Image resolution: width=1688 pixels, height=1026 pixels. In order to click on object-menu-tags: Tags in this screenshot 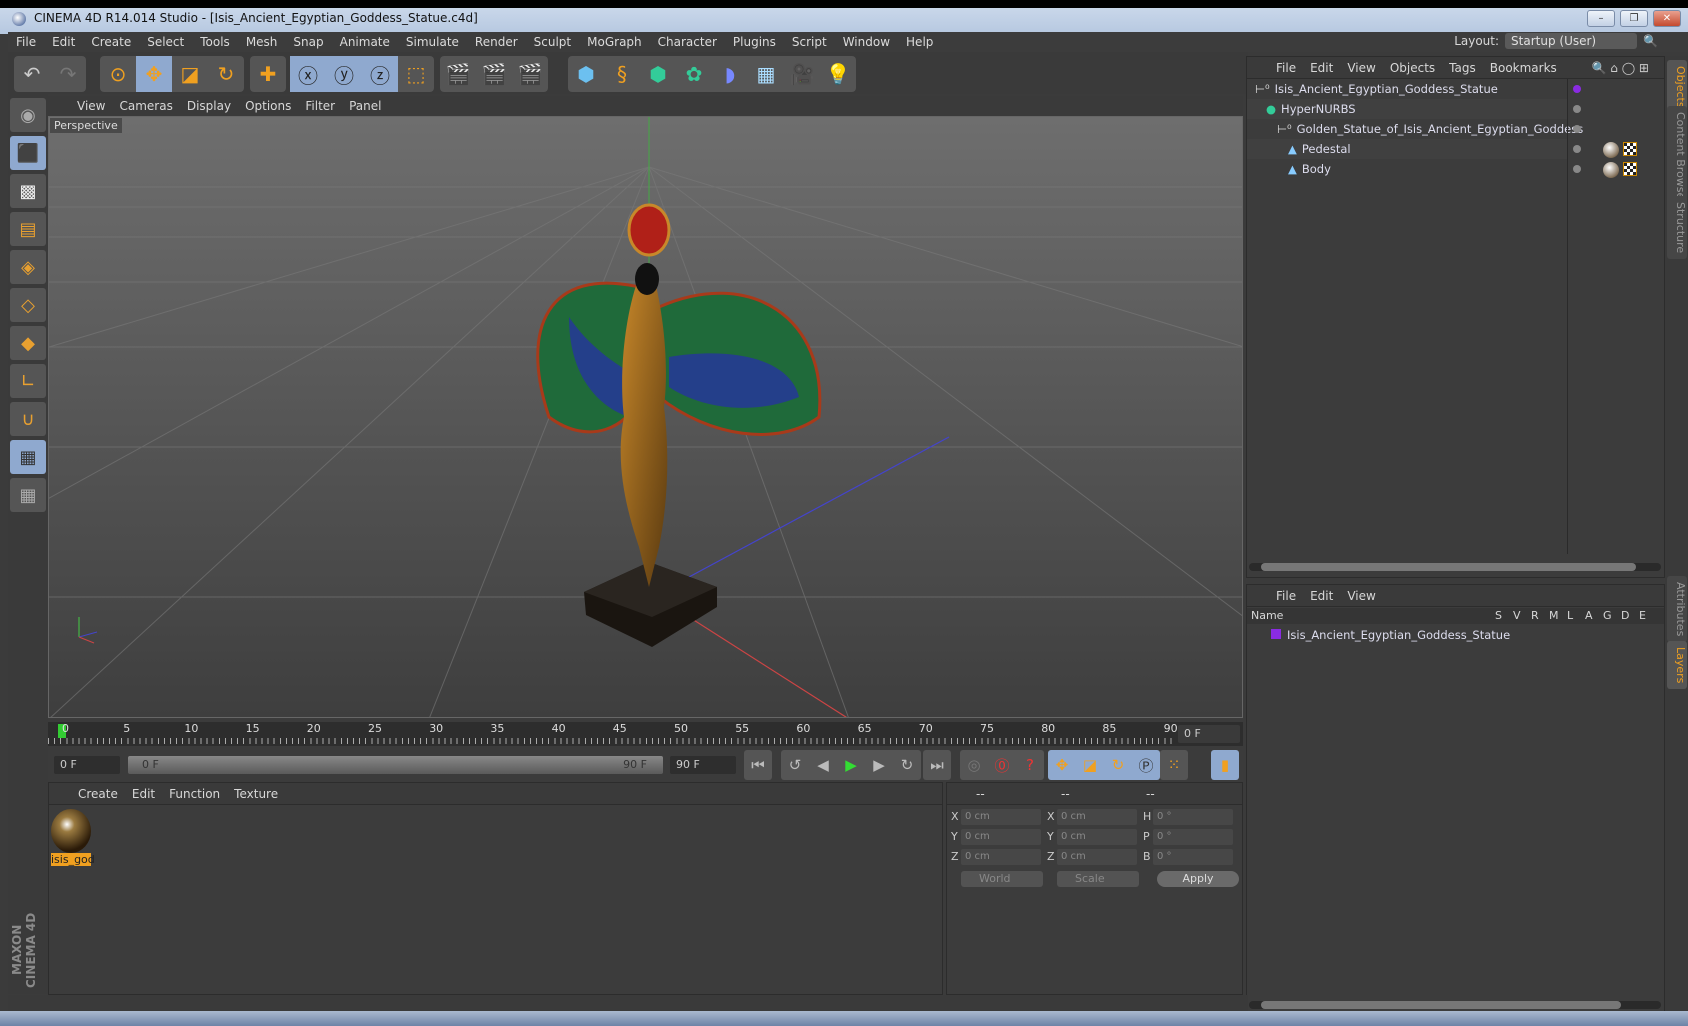, I will do `click(1462, 68)`.